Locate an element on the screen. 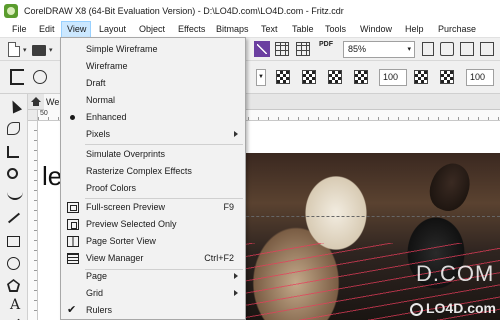  menu-item-label: Wireframe is located at coordinates (107, 66).